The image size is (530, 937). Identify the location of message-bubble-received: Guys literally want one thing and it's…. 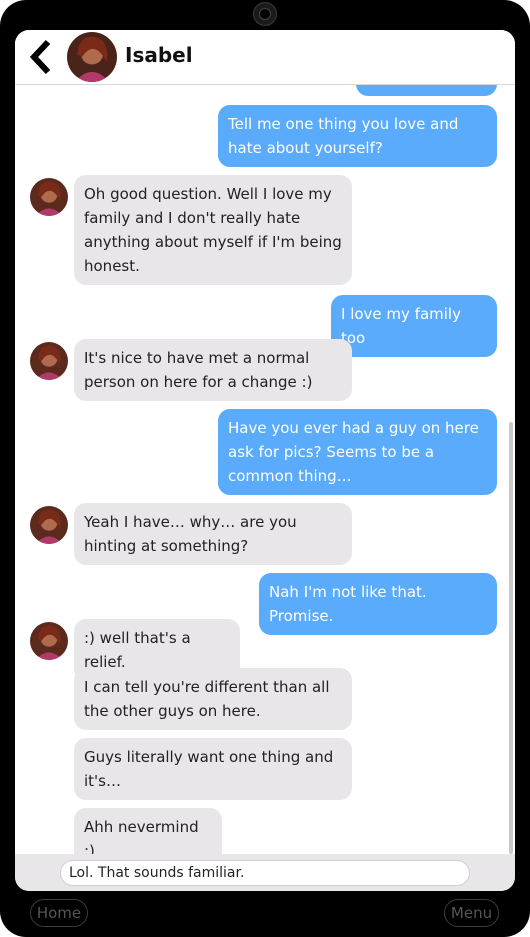
(213, 769).